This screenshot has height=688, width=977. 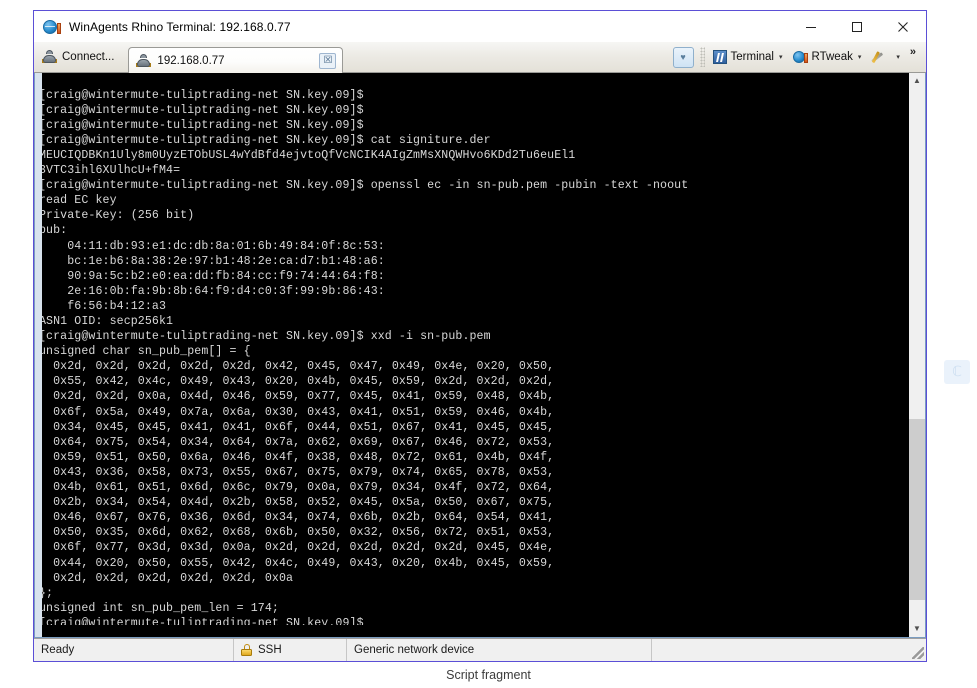 I want to click on minimize-icon, so click(x=811, y=27).